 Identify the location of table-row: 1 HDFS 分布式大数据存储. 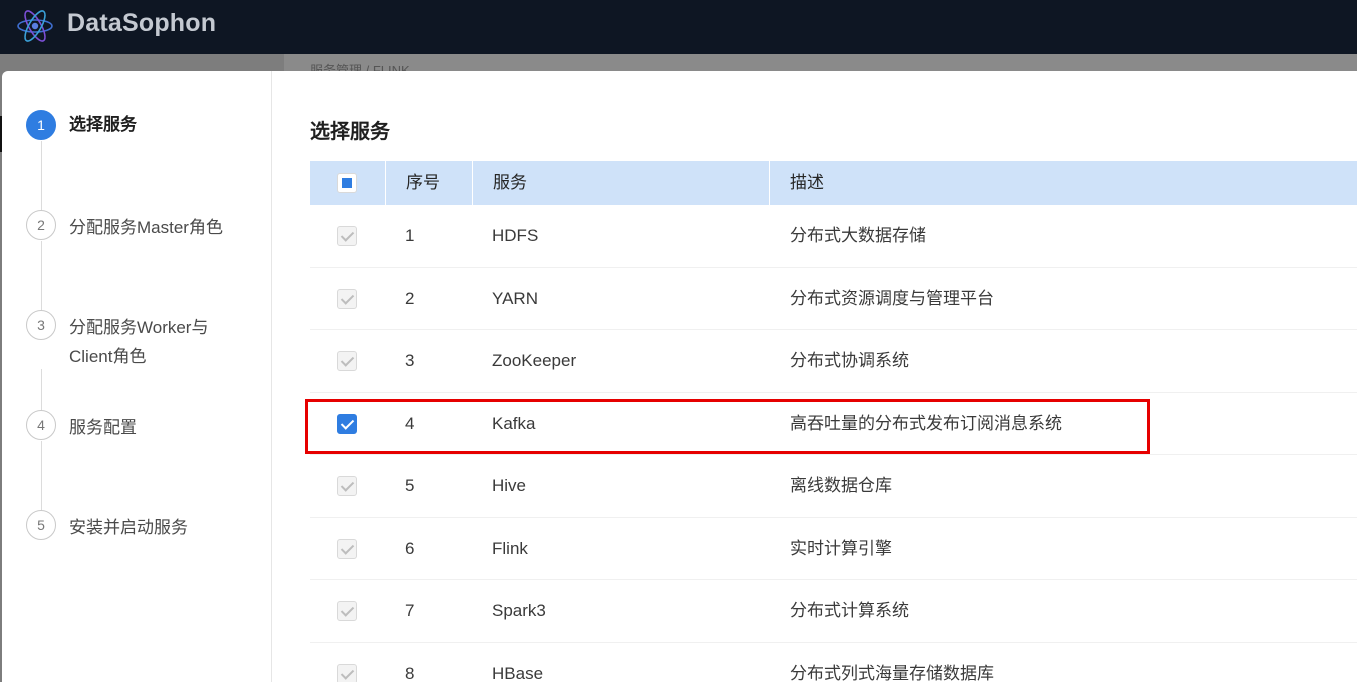
(833, 236).